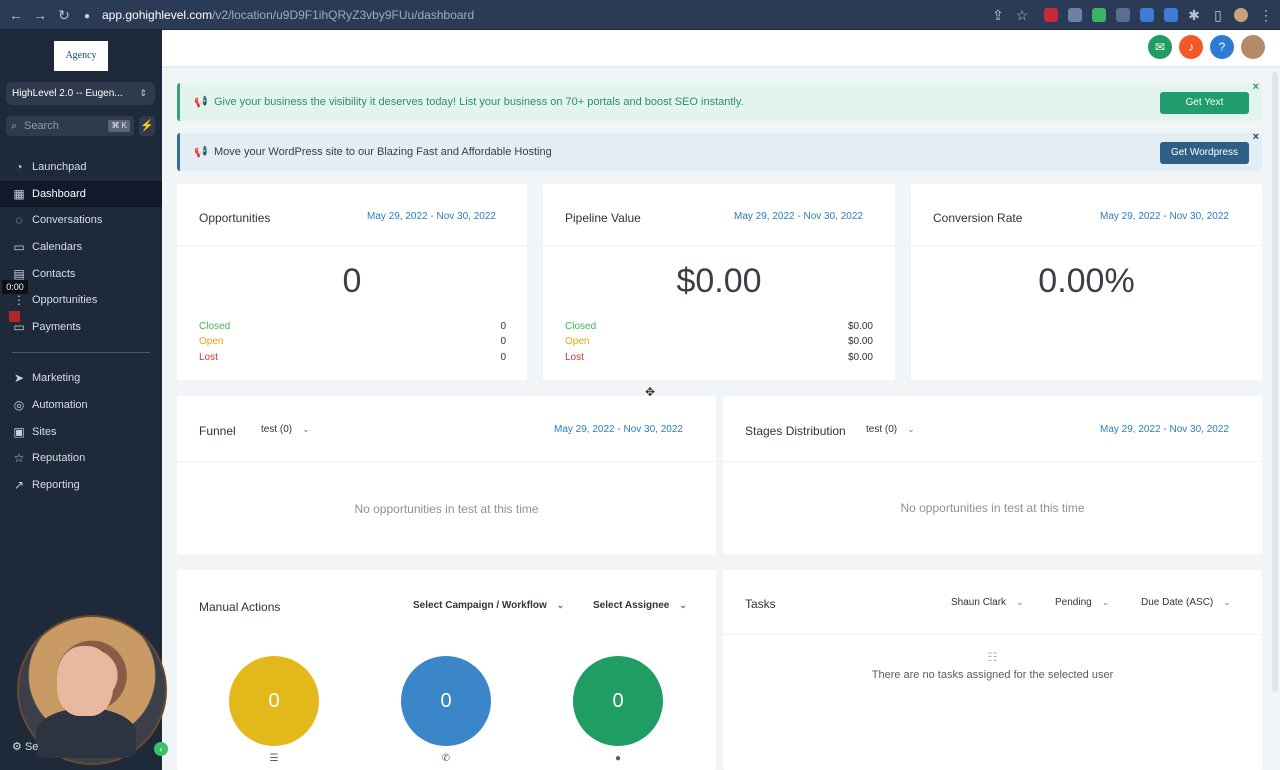 The width and height of the screenshot is (1280, 770). Describe the element at coordinates (64, 15) in the screenshot. I see `reload-icon: ↻` at that location.